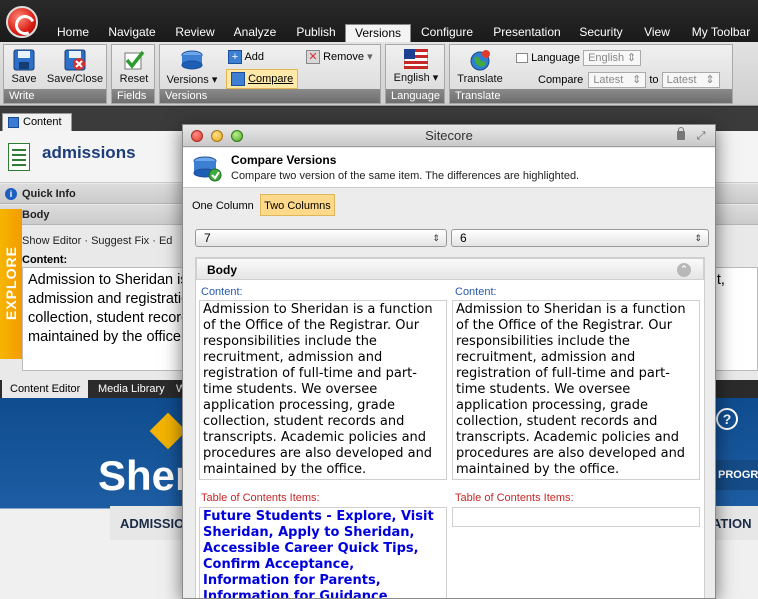 This screenshot has width=758, height=599. I want to click on translate-language-label: Language, so click(556, 57).